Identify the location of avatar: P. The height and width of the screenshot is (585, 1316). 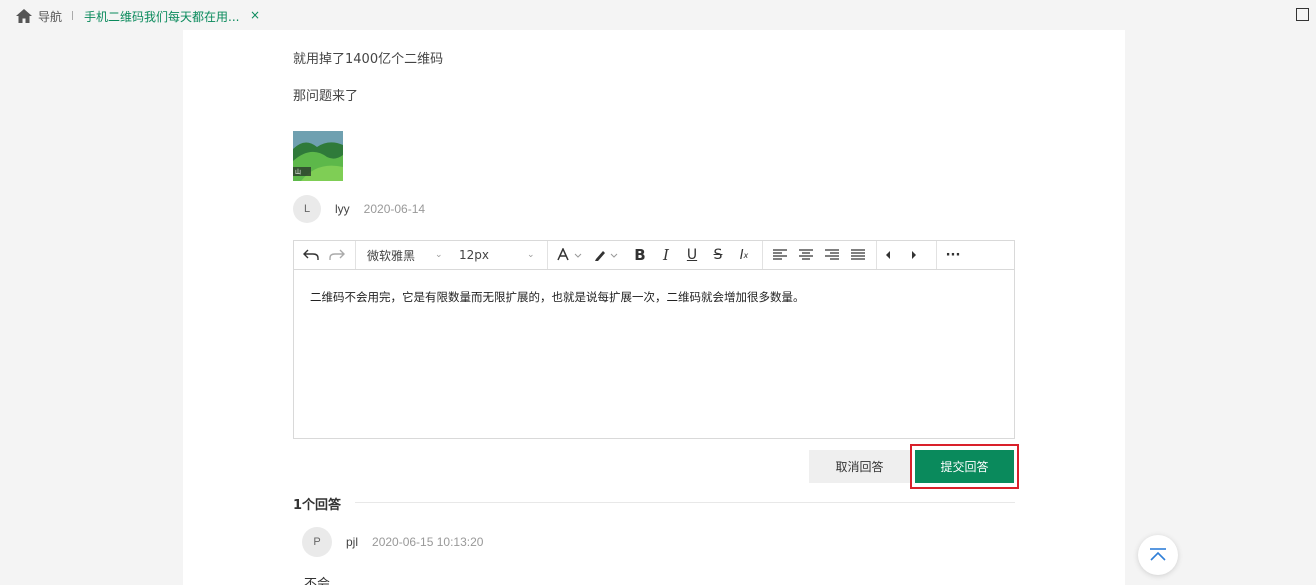
(317, 542).